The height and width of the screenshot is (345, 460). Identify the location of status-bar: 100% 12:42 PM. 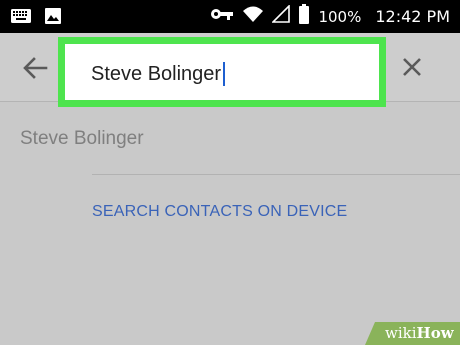
(230, 16).